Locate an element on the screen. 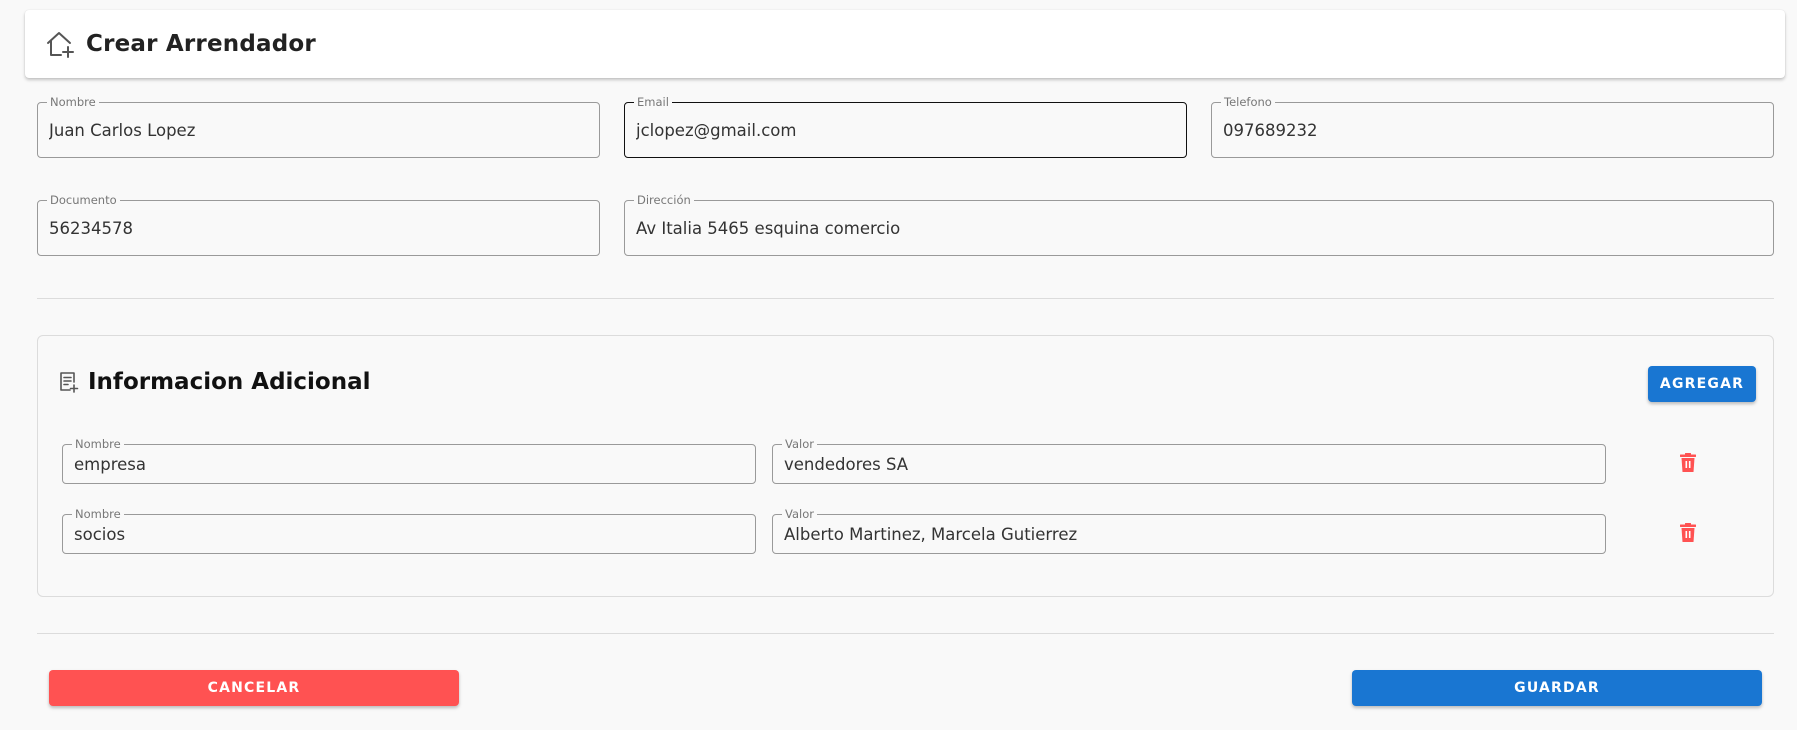 This screenshot has width=1797, height=730. info-row-2-name-input: socios is located at coordinates (409, 534).